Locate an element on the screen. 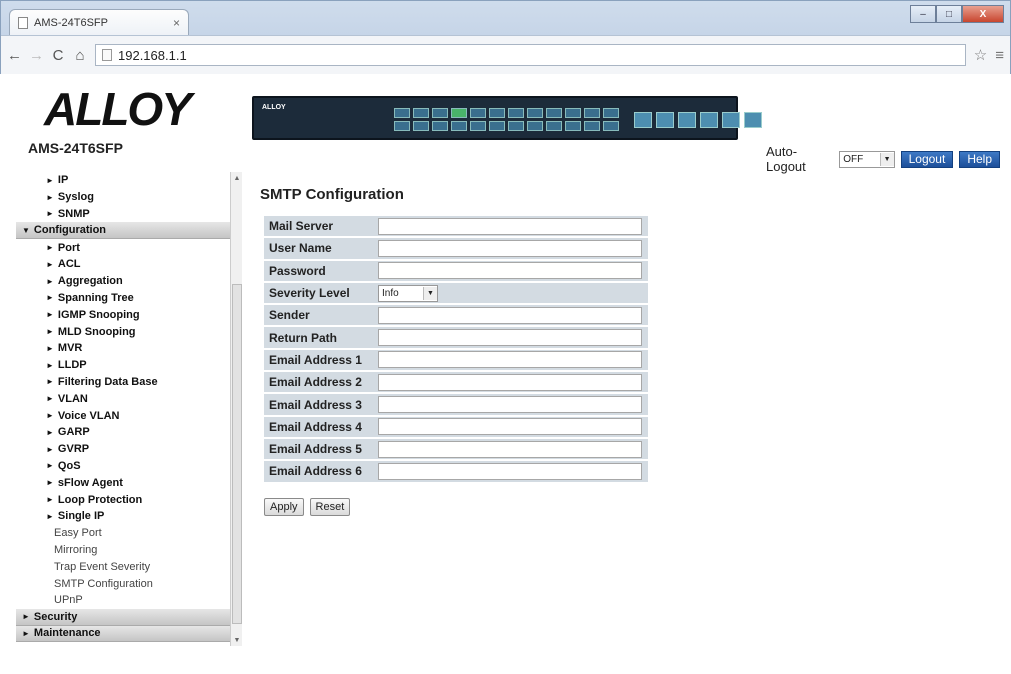 Image resolution: width=1011 pixels, height=674 pixels. mail-server-input is located at coordinates (510, 226).